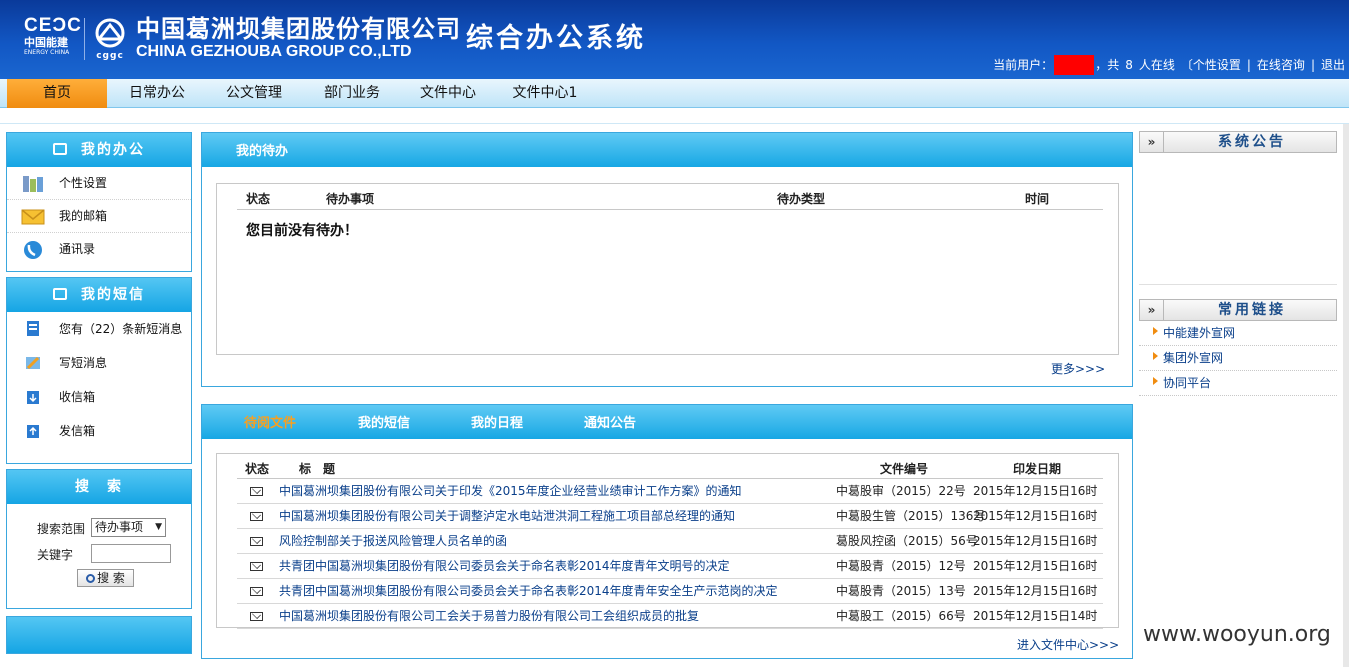 This screenshot has height=667, width=1349. What do you see at coordinates (901, 616) in the screenshot?
I see `doc-number: 中葛股工（2015）66号` at bounding box center [901, 616].